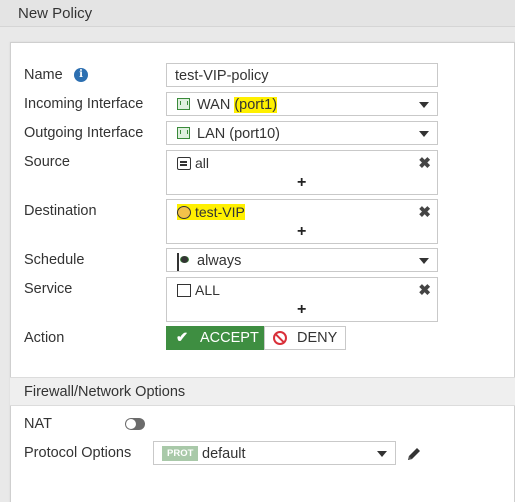  Describe the element at coordinates (202, 163) in the screenshot. I see `source-value: all` at that location.